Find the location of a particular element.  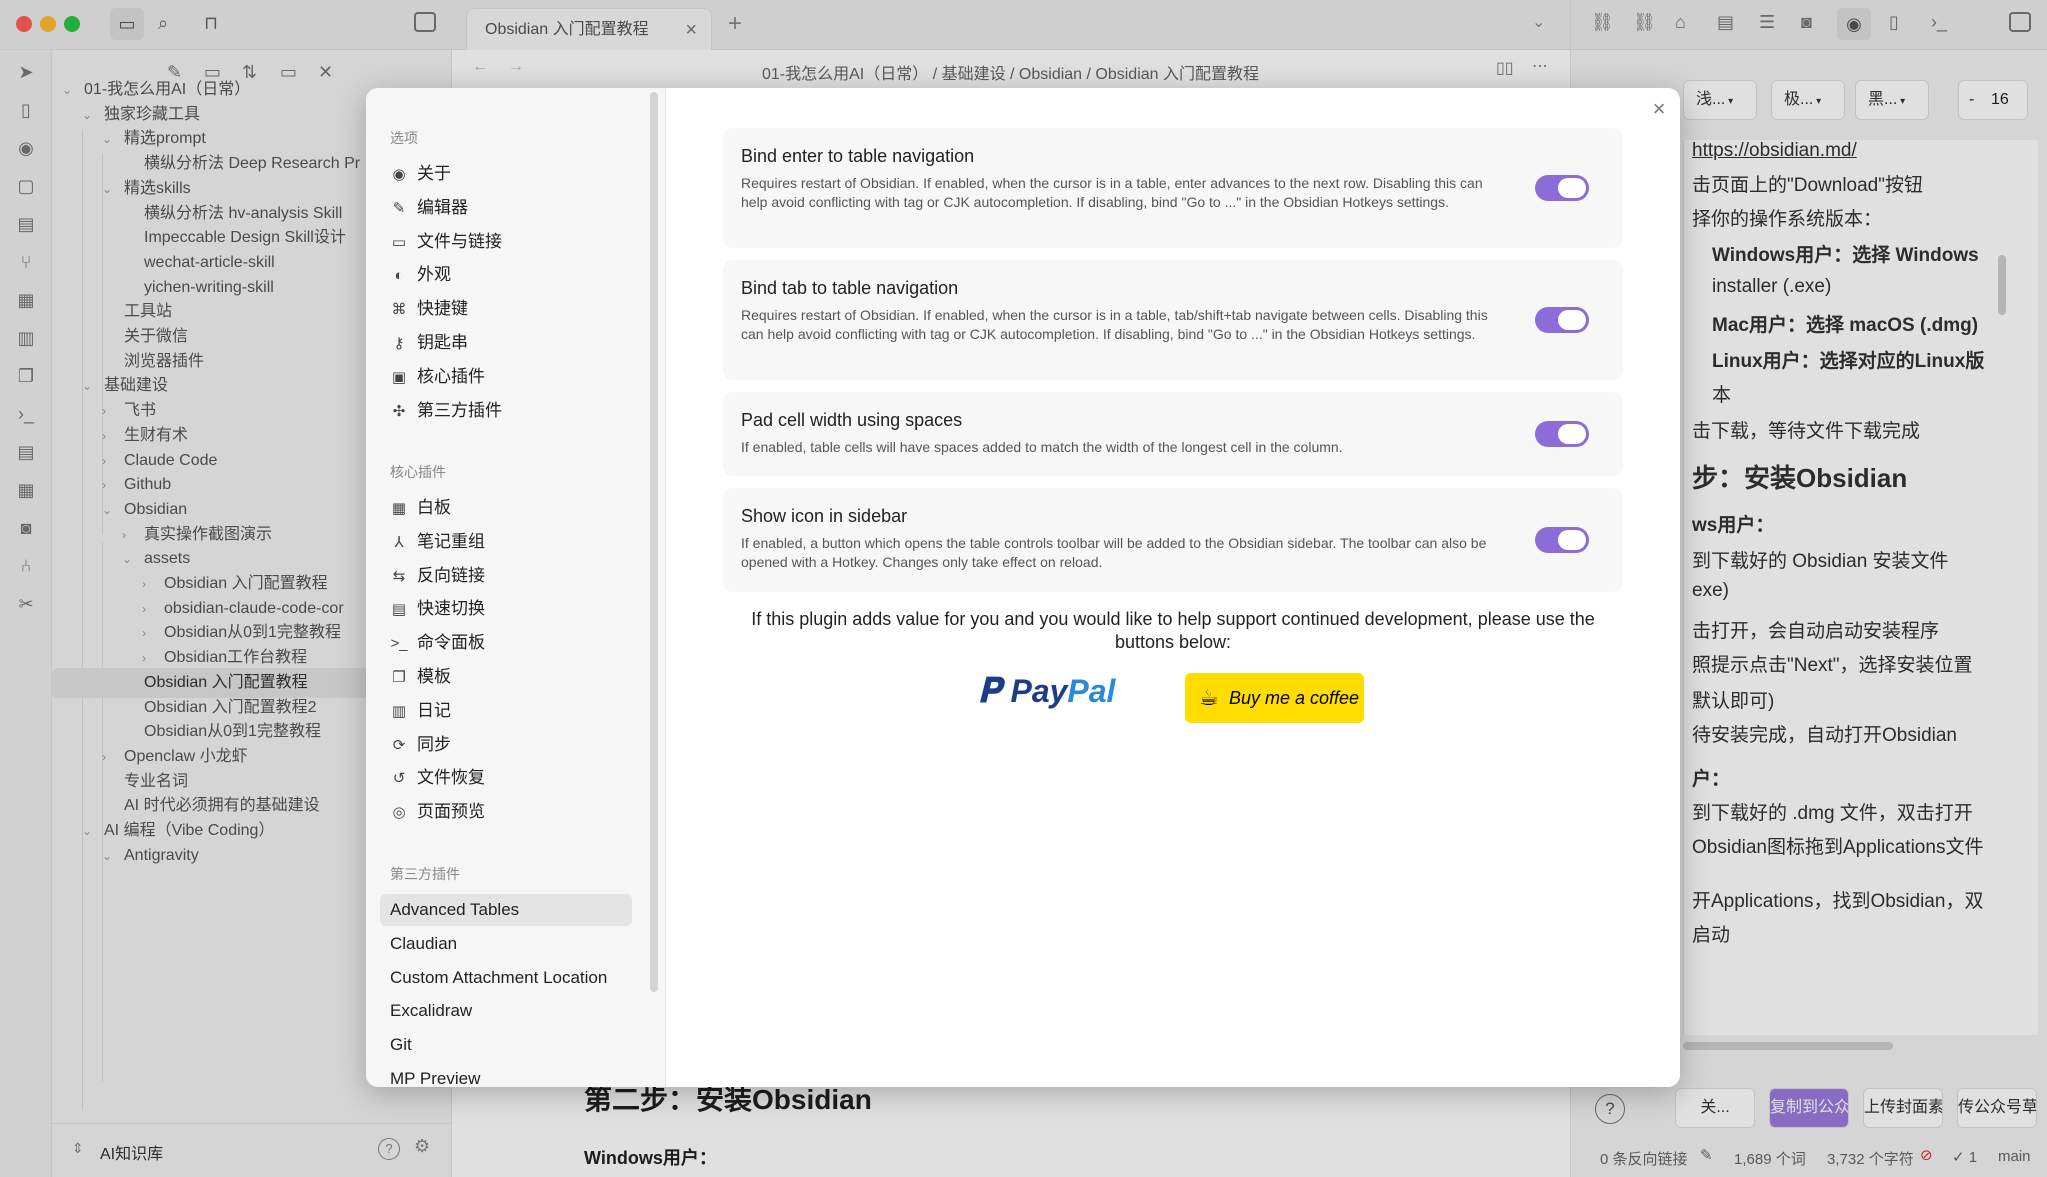

settings-nav-quick-switcher: ▤ 快速切换 is located at coordinates (506, 609).